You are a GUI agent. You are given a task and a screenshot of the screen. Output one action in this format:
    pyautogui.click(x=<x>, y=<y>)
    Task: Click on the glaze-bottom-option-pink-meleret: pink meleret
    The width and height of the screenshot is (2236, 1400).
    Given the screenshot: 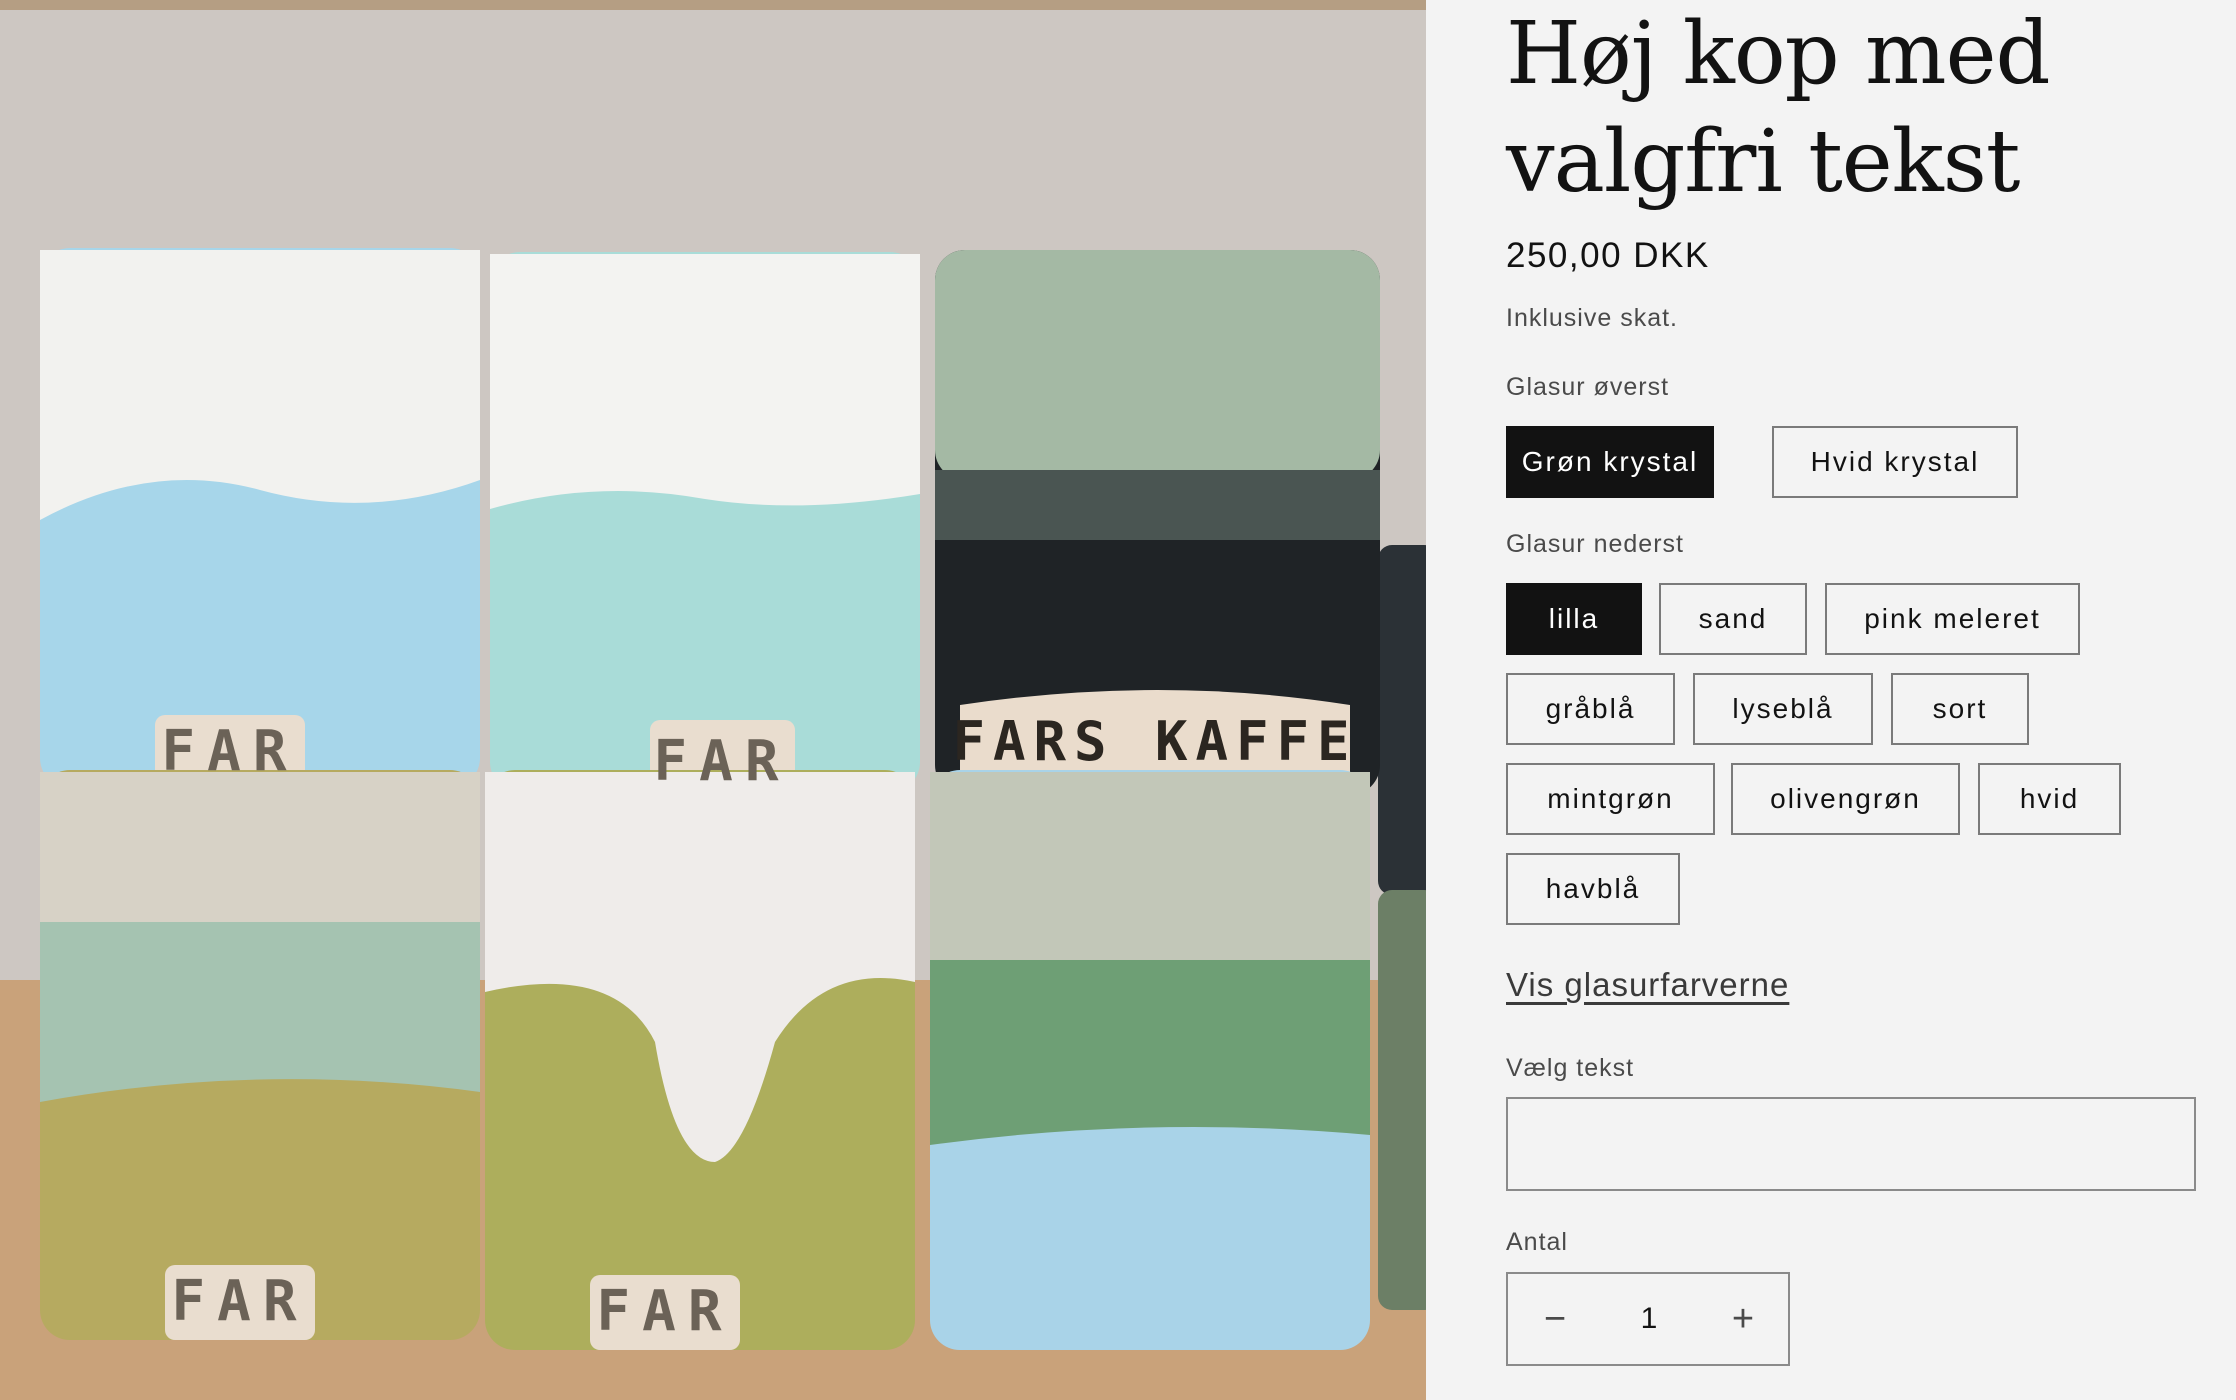 What is the action you would take?
    pyautogui.click(x=1952, y=619)
    